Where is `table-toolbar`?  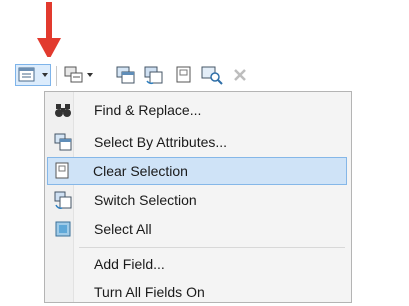 table-toolbar is located at coordinates (204, 74).